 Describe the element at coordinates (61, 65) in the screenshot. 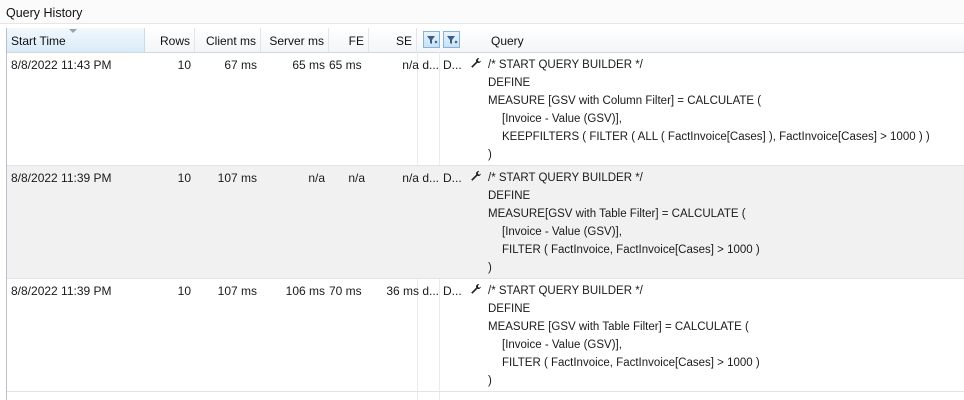

I see `cell-start-time: 8/8/2022 11:43 PM` at that location.